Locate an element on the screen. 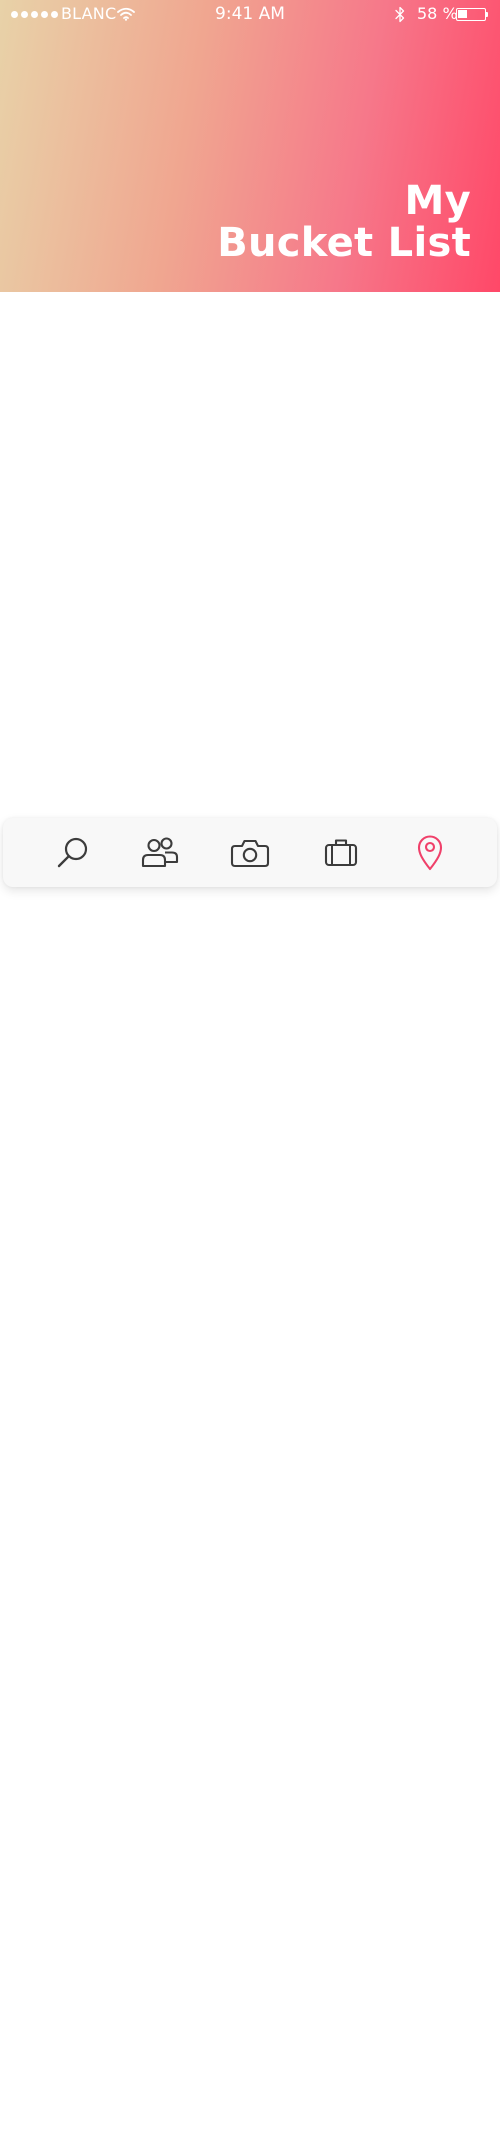 The width and height of the screenshot is (500, 2131). header-banner: BLANC 9:41 AM 58 % My Bucket List is located at coordinates (250, 146).